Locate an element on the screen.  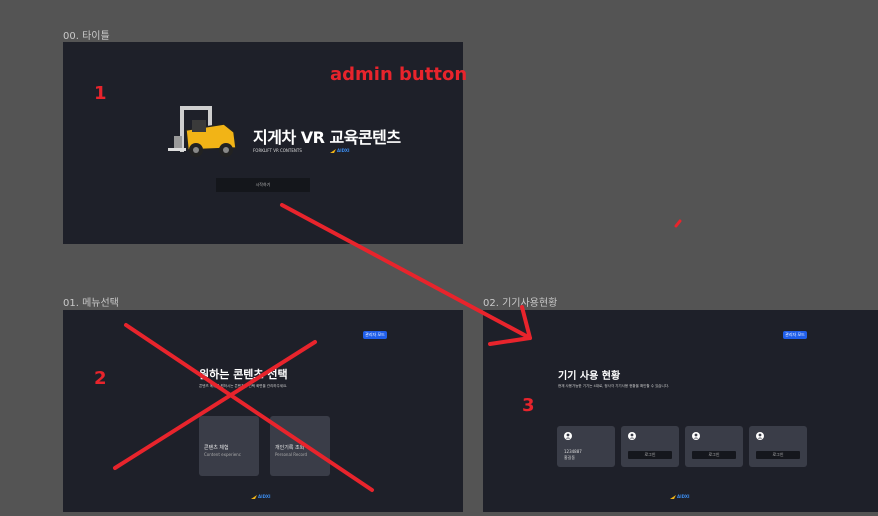
content-experience-card: 콘텐츠 체험 Content experienc is located at coordinates (229, 446).